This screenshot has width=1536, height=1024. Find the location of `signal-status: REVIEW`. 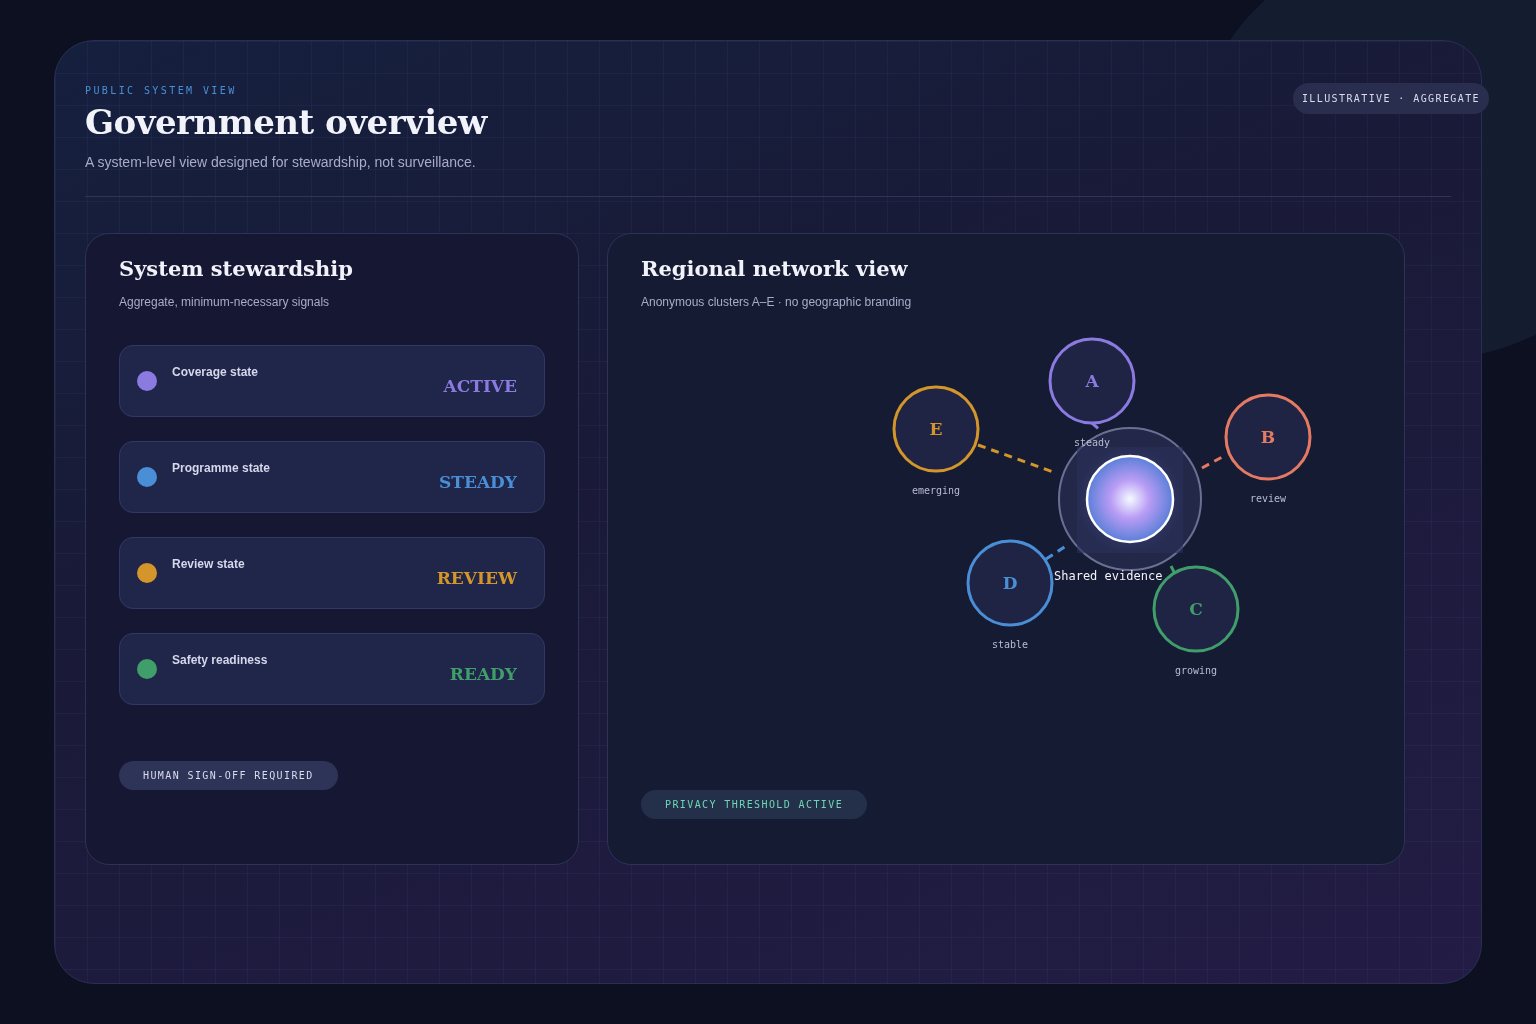

signal-status: REVIEW is located at coordinates (476, 578).